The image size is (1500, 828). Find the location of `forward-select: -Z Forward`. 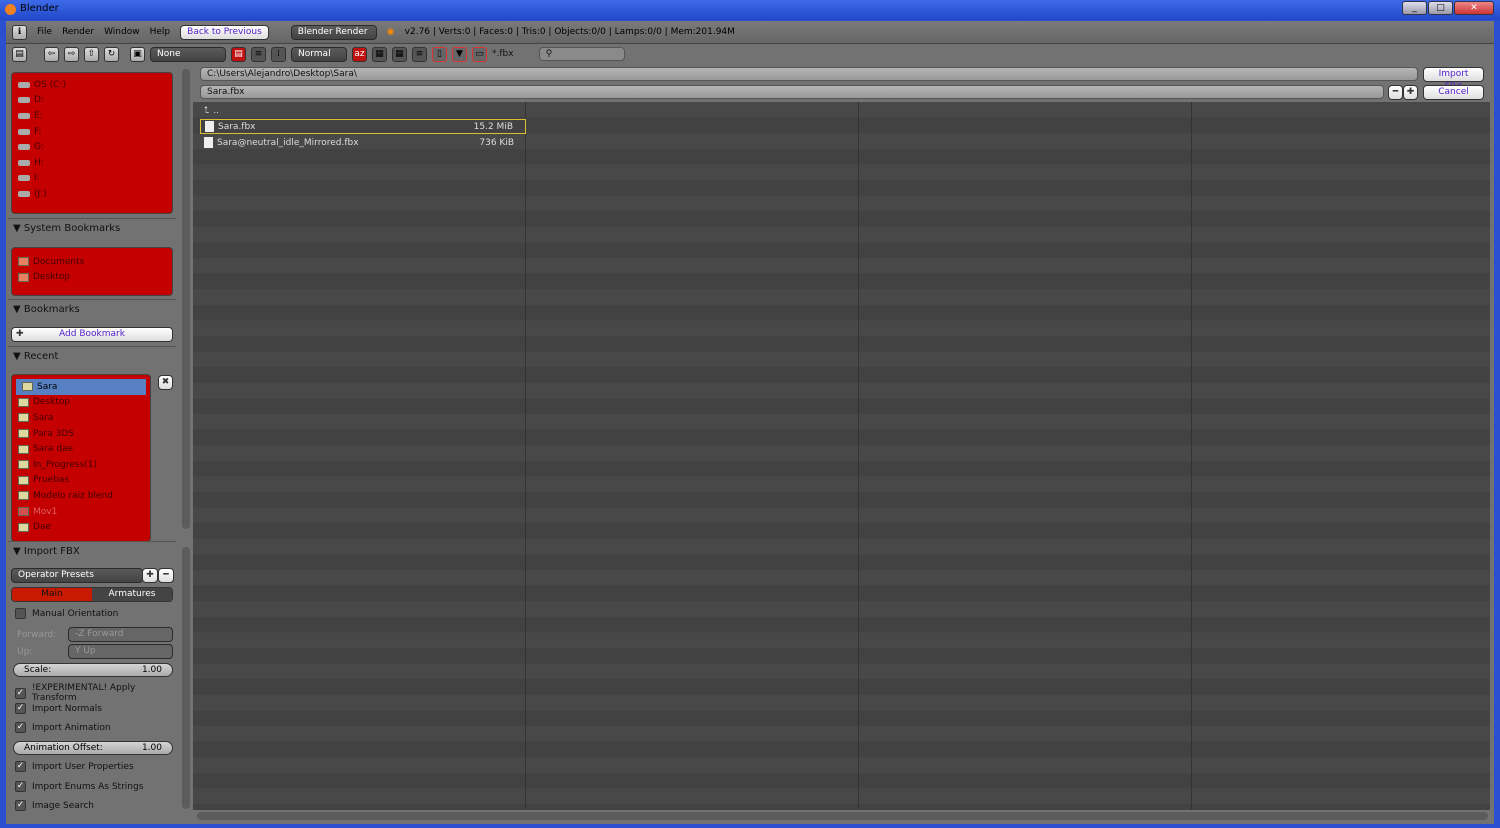

forward-select: -Z Forward is located at coordinates (120, 634).